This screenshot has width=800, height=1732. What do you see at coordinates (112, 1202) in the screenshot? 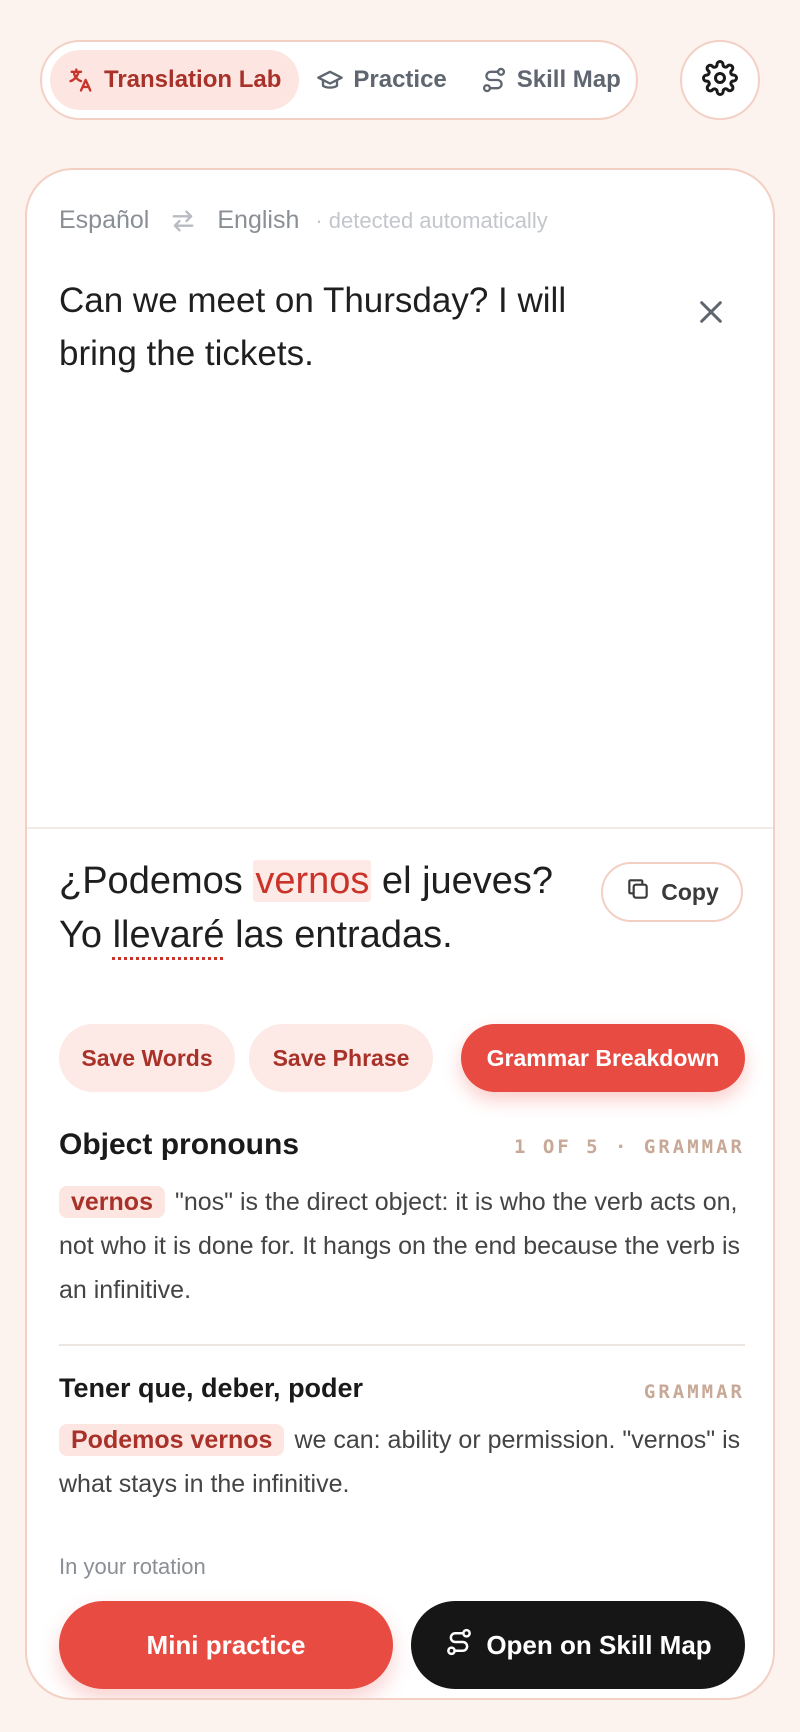
I see `grammar-tag: vernos` at bounding box center [112, 1202].